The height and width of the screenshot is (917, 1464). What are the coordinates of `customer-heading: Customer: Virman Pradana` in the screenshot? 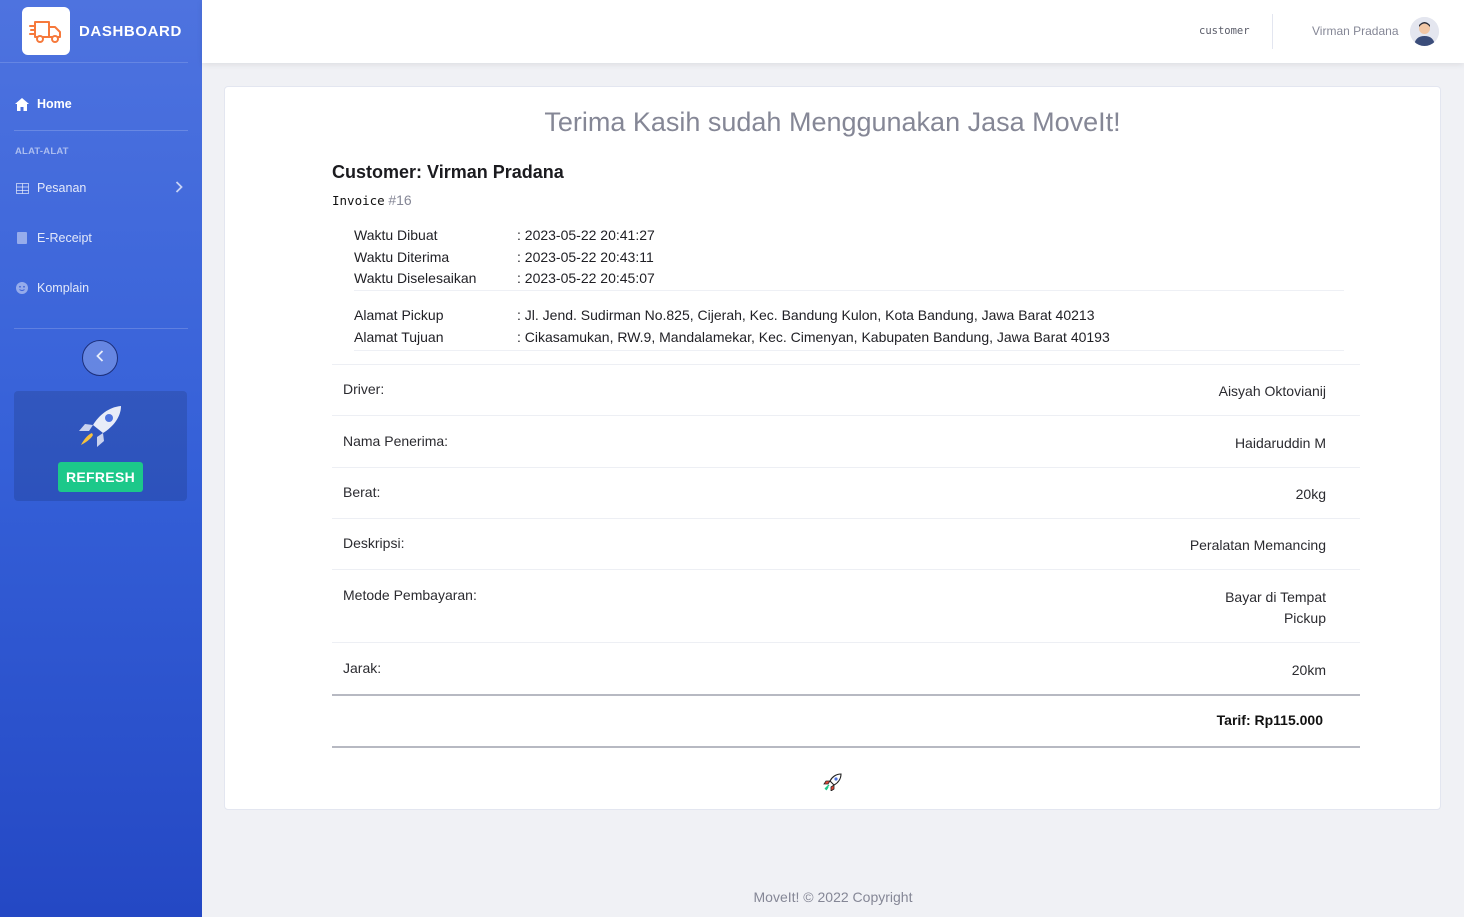 It's located at (448, 172).